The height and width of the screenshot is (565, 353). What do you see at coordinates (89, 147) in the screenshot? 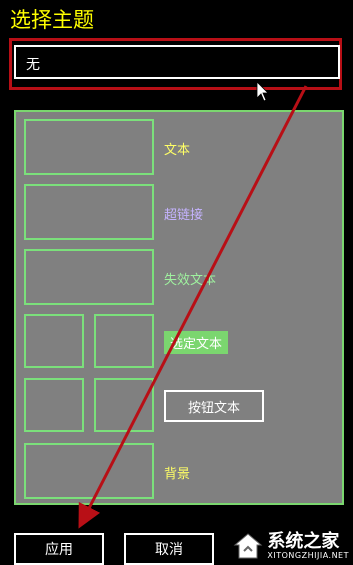
I see `text-color-swatch` at bounding box center [89, 147].